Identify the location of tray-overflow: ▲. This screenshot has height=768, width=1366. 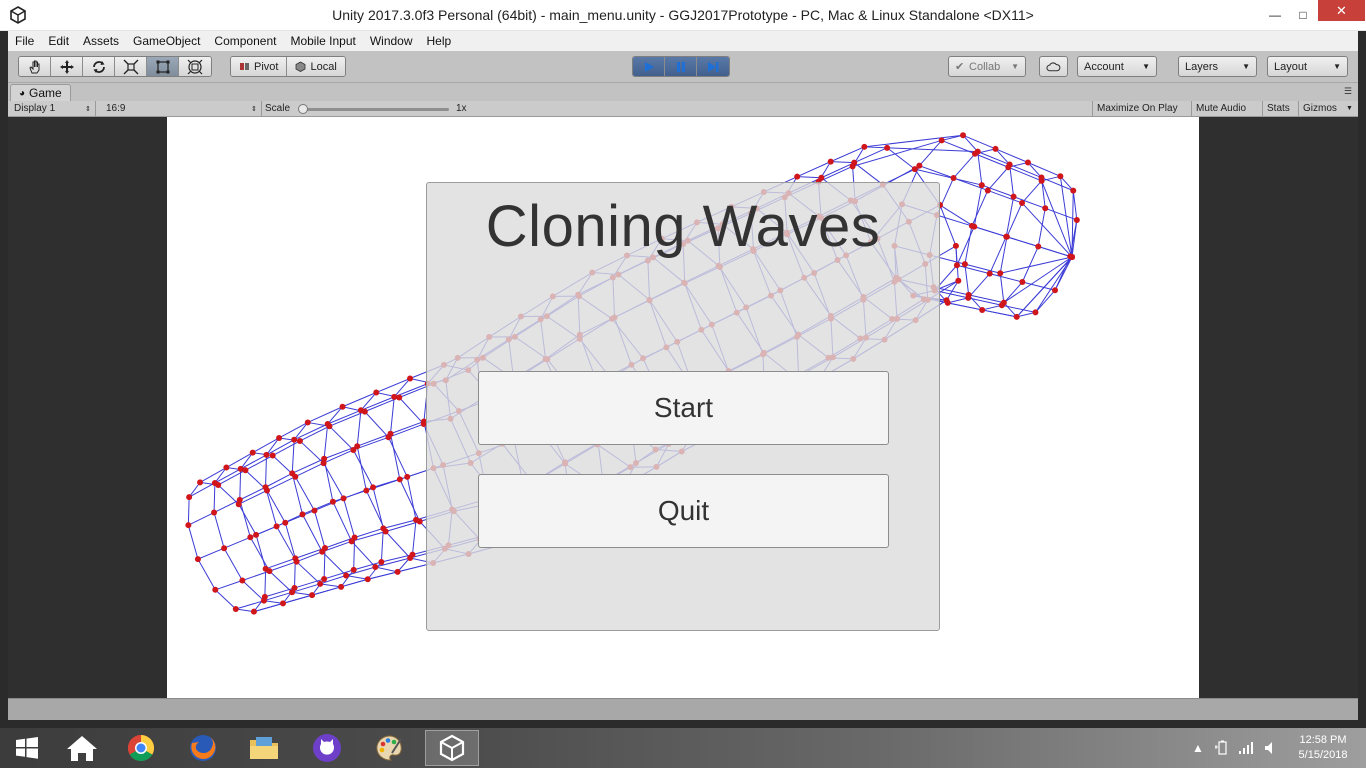
(1198, 748).